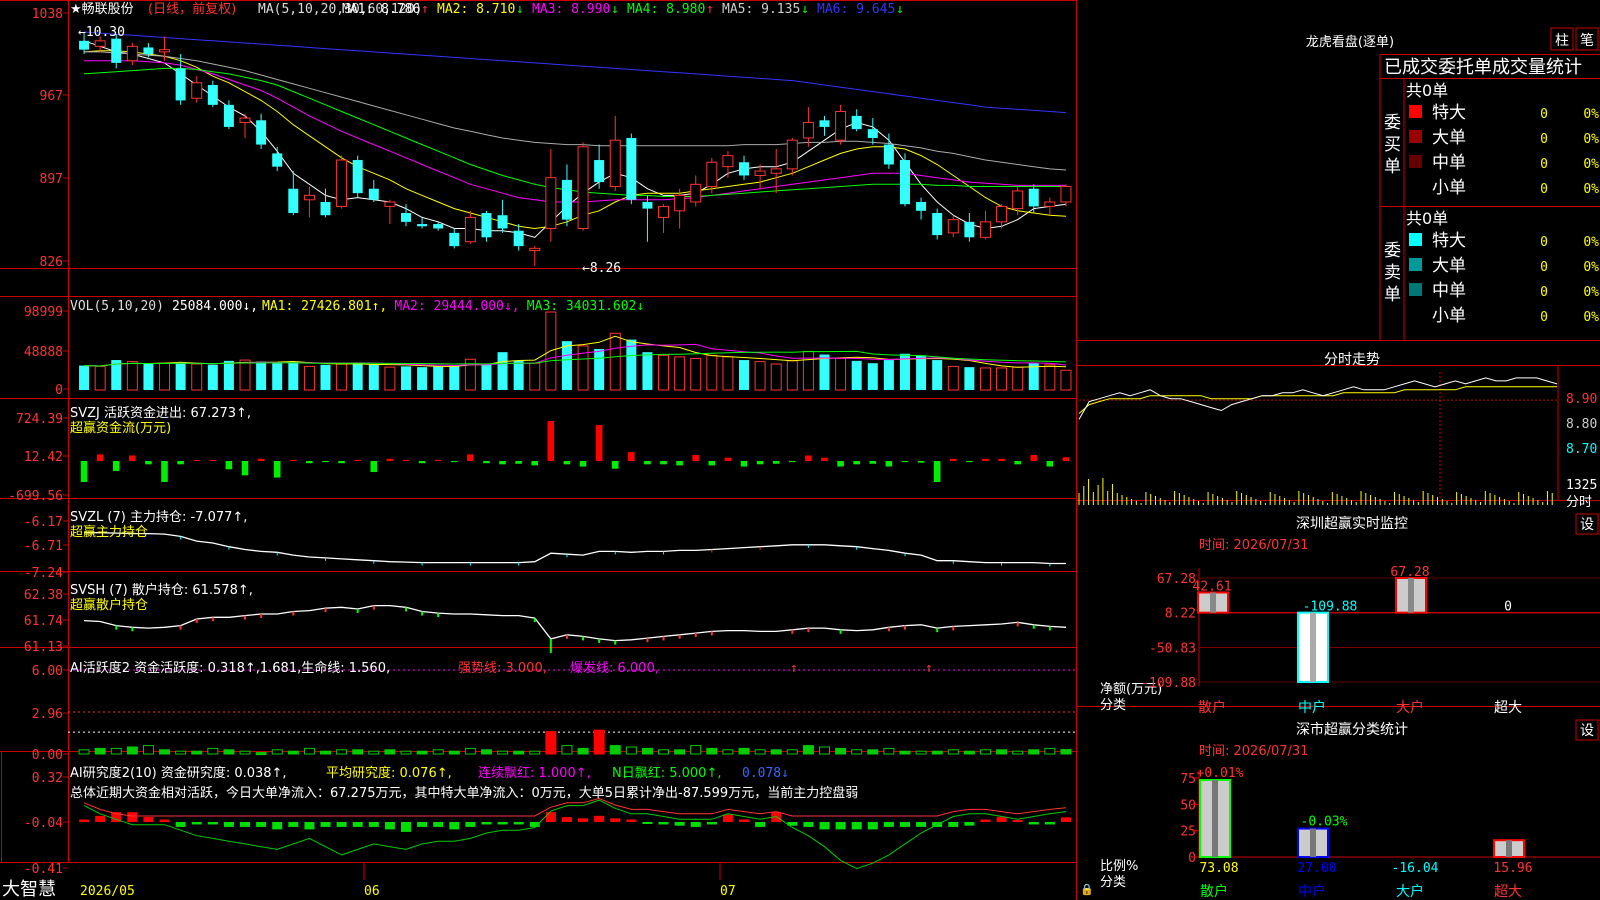 The height and width of the screenshot is (900, 1600). I want to click on sz-classify-yaxis-label: 比例%, so click(1119, 866).